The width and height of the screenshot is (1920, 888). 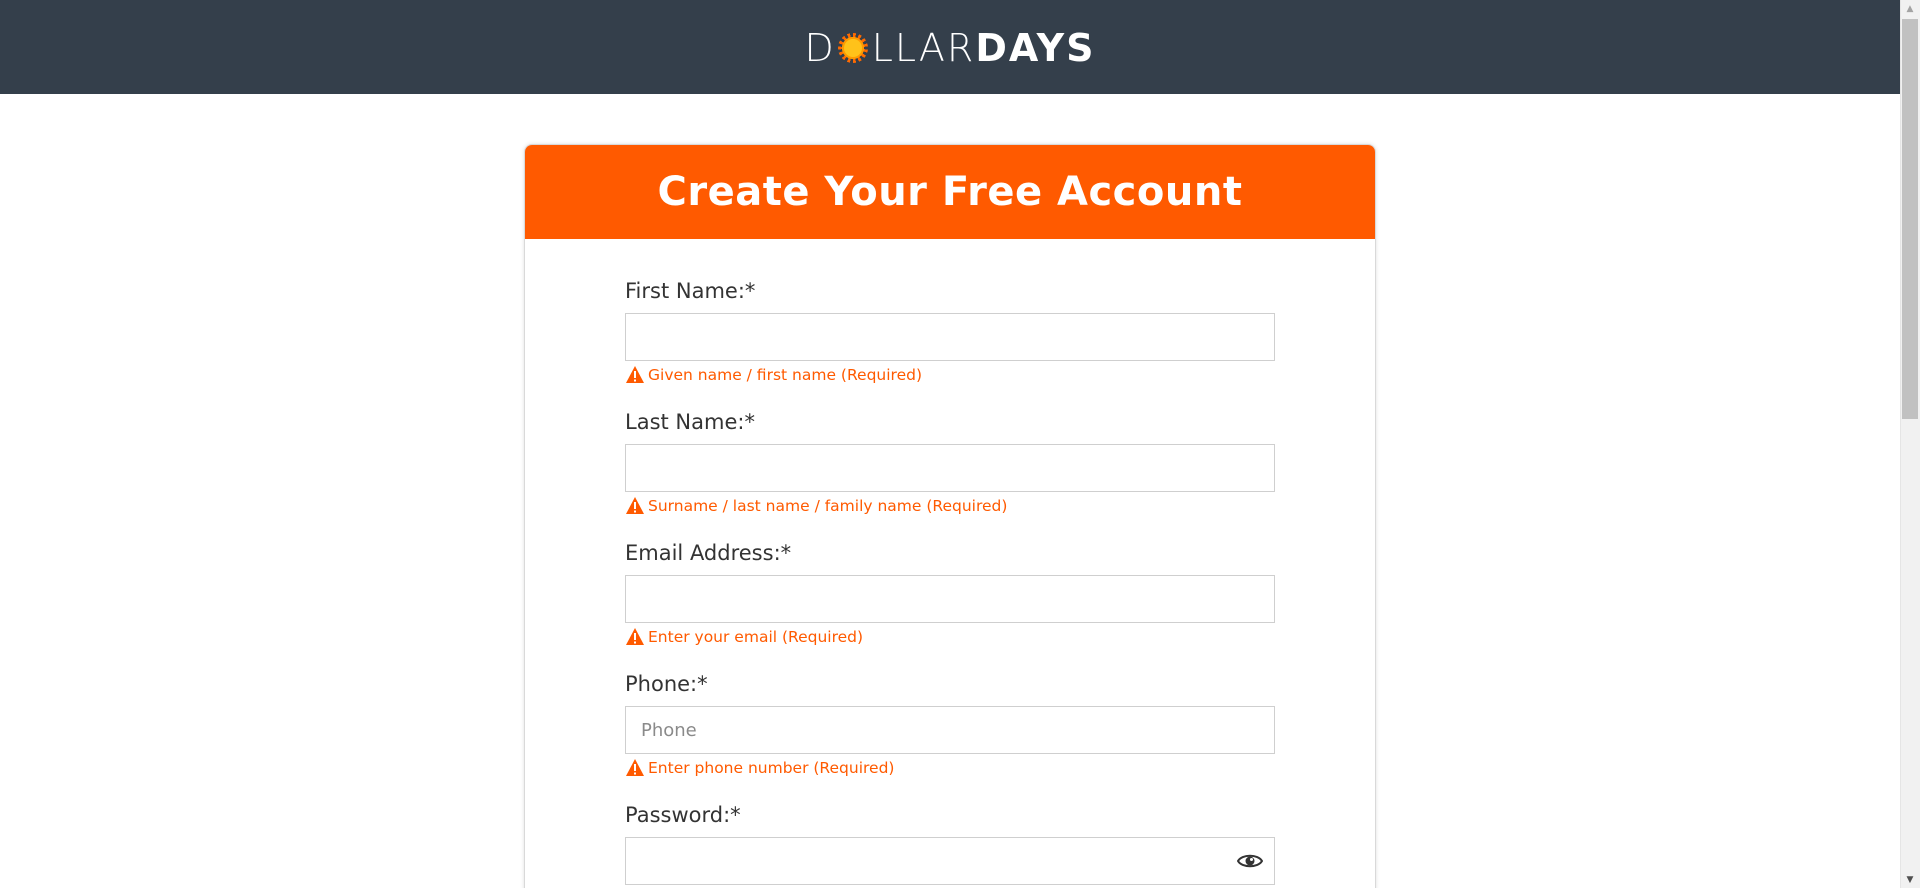 I want to click on phone-input, so click(x=950, y=730).